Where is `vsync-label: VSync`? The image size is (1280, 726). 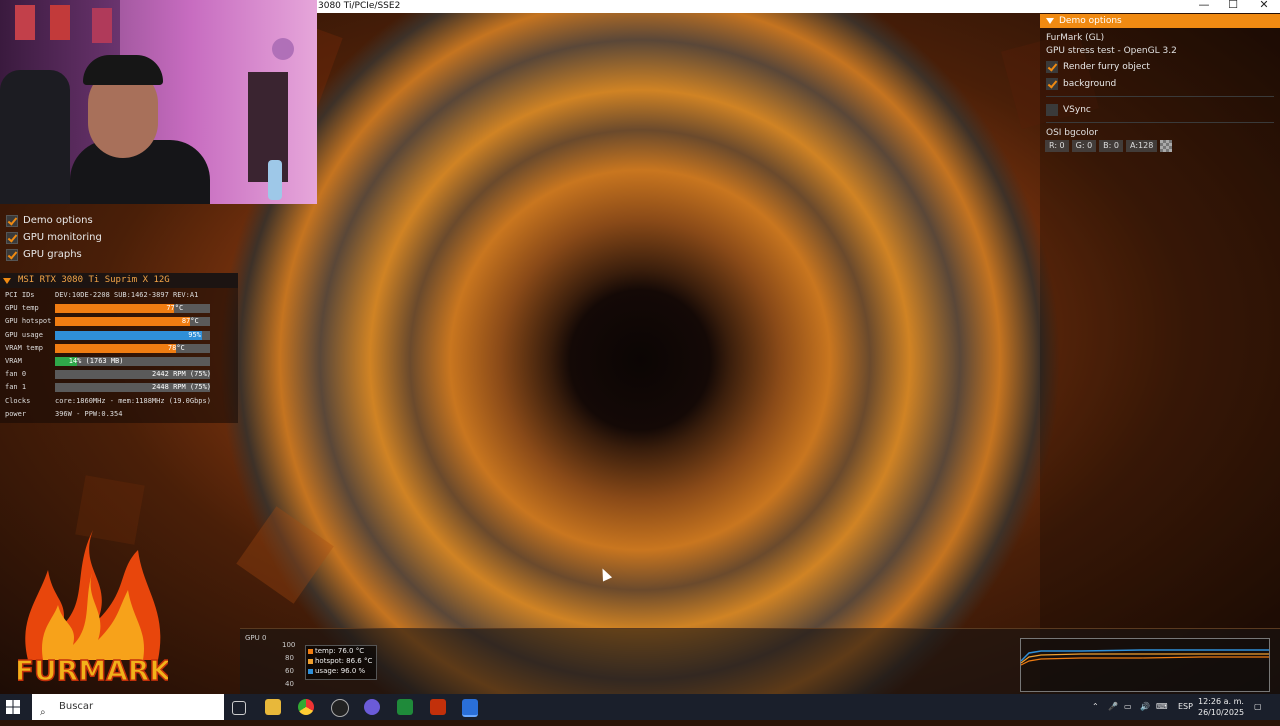 vsync-label: VSync is located at coordinates (1077, 109).